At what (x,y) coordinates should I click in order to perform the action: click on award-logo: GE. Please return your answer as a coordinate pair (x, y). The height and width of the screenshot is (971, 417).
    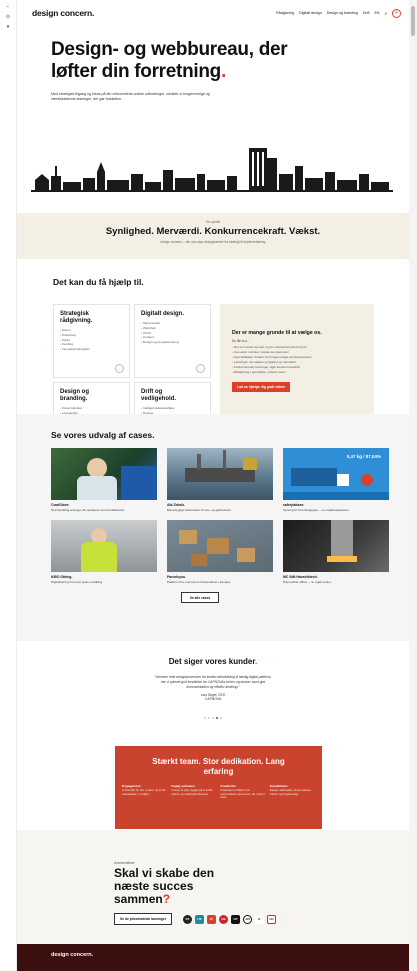
    Looking at the image, I should click on (223, 919).